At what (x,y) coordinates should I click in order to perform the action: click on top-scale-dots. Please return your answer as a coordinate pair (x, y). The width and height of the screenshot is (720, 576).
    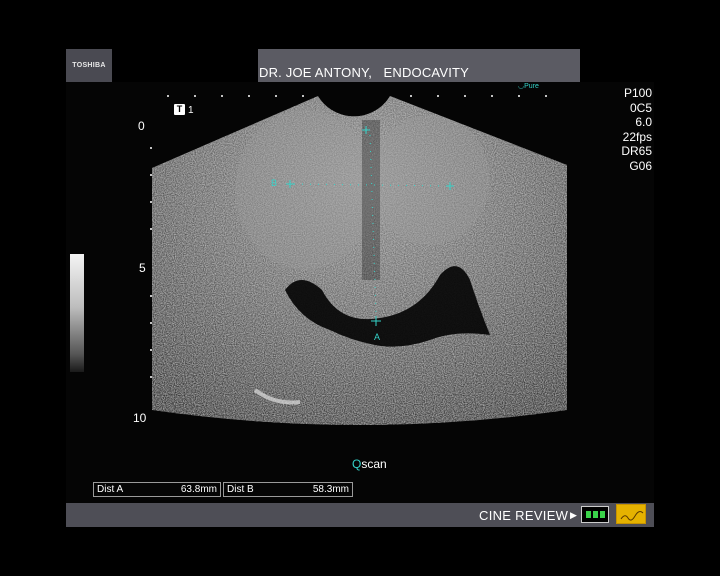
    Looking at the image, I should click on (357, 96).